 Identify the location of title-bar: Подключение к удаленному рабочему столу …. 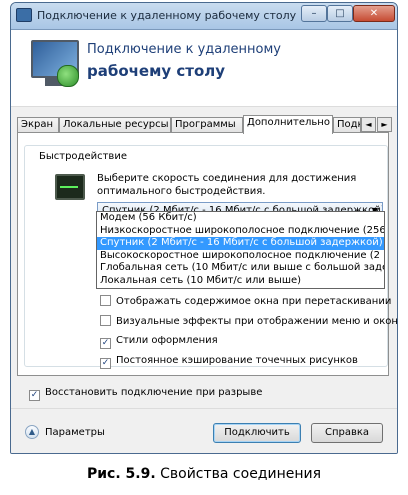
(204, 16).